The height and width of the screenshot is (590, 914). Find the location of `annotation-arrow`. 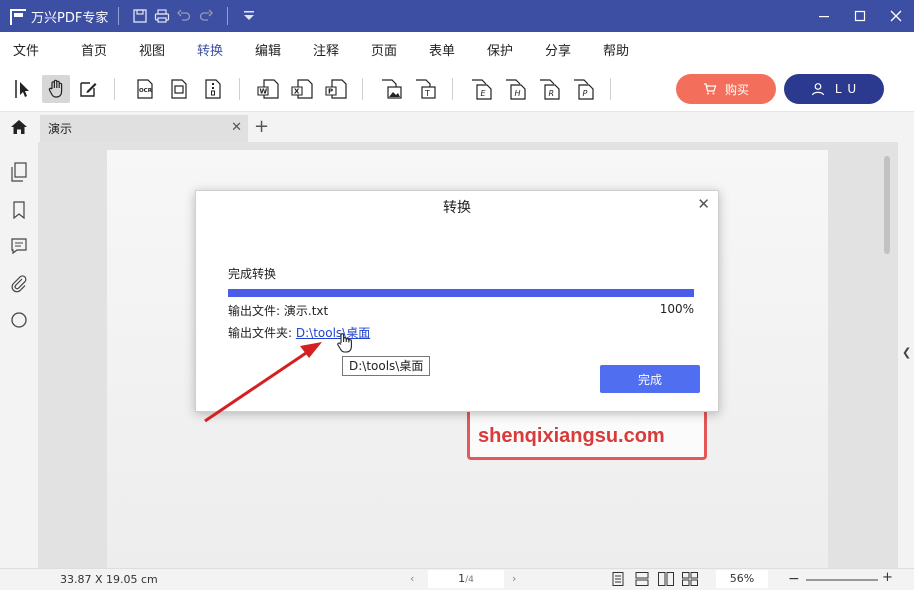

annotation-arrow is located at coordinates (263, 382).